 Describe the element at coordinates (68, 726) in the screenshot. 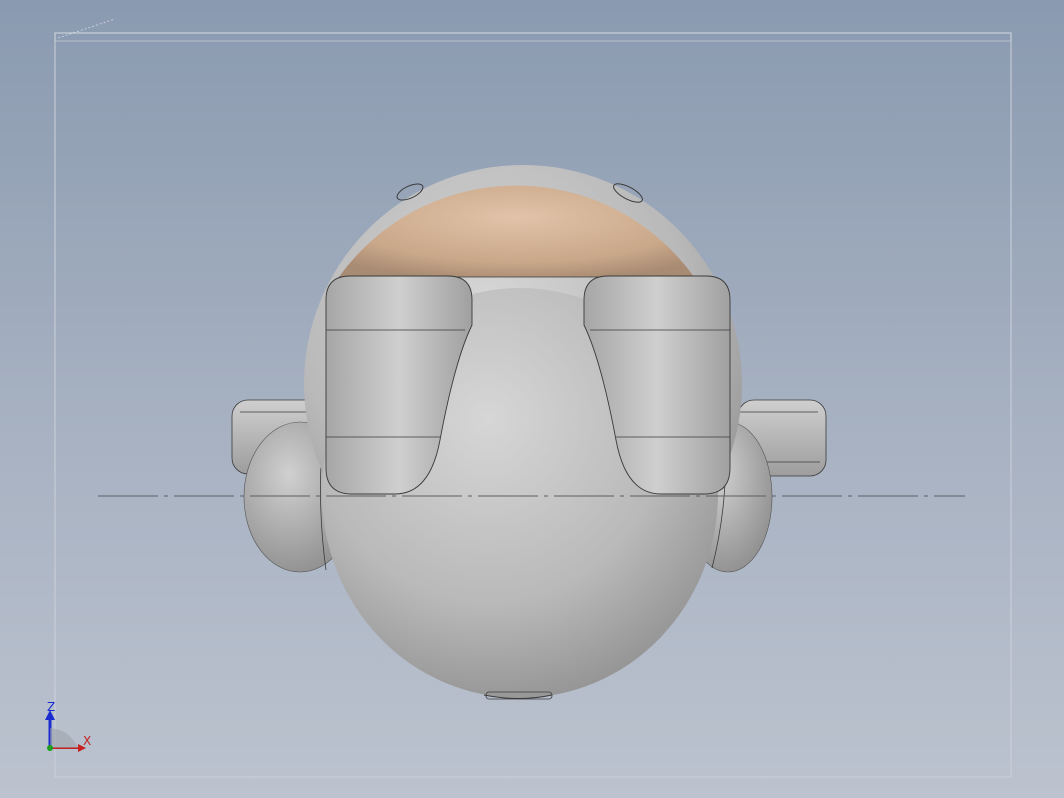

I see `view-orientation-triad: Z X` at that location.